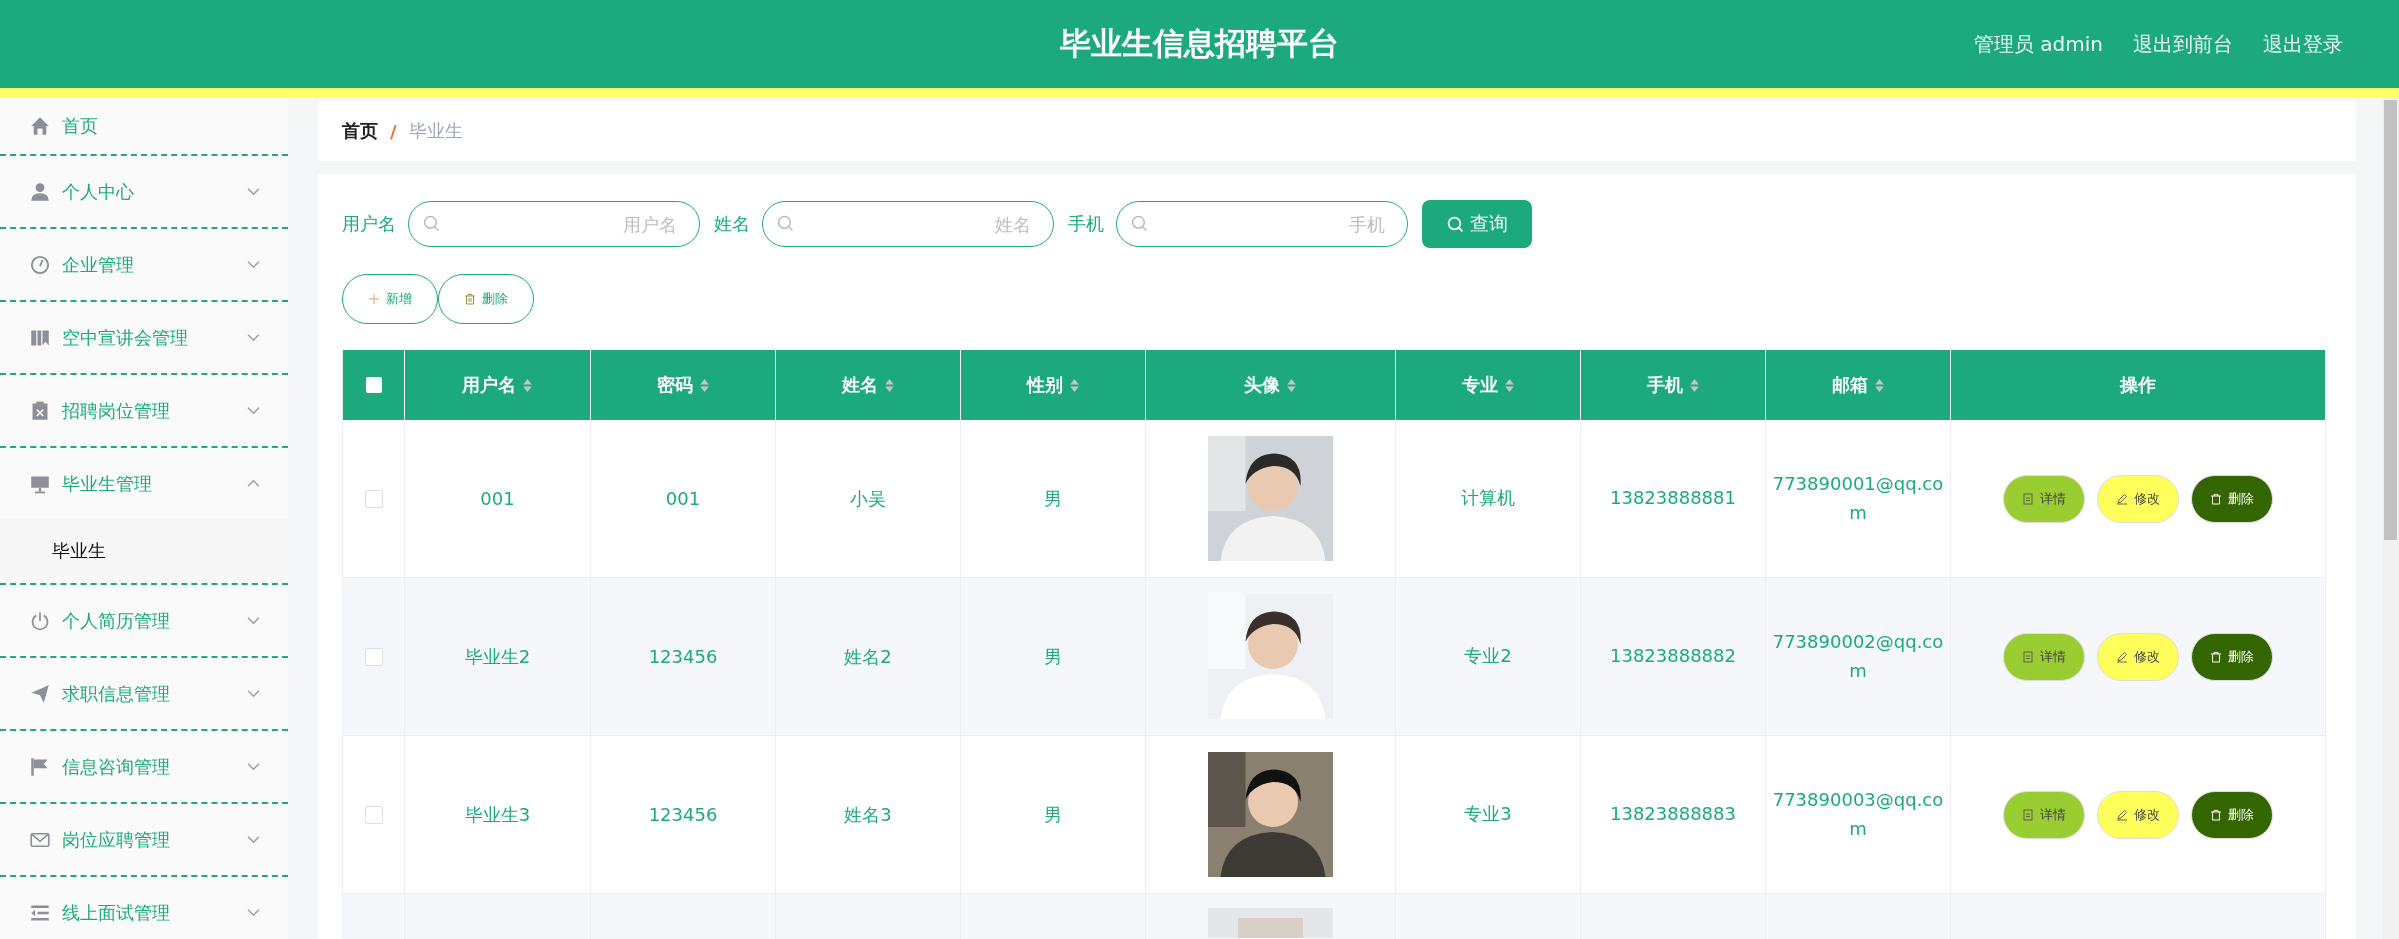  I want to click on field-label: 姓名, so click(732, 224).